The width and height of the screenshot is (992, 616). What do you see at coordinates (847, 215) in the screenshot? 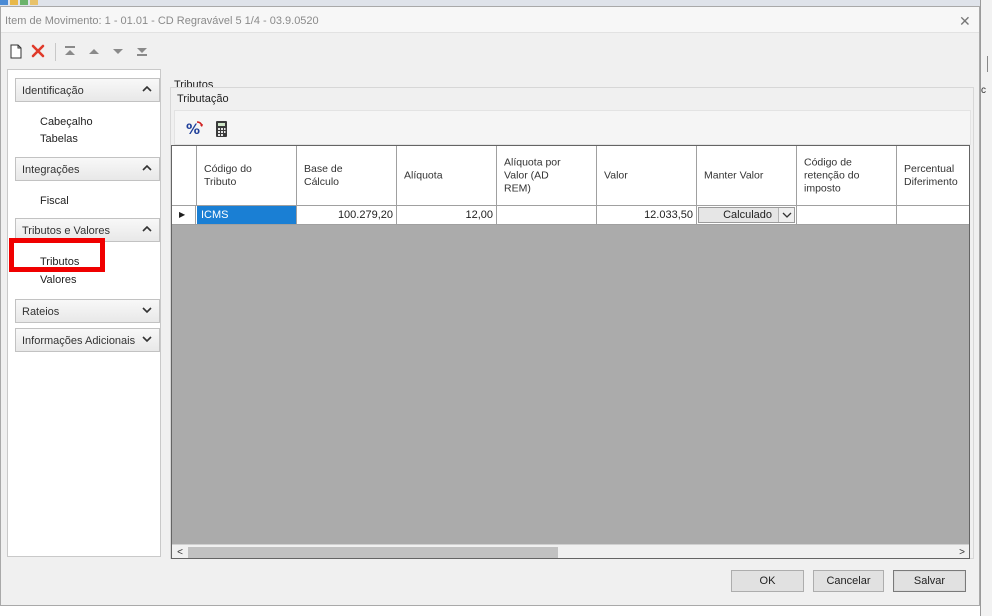
I see `cell-codigo-retencao` at bounding box center [847, 215].